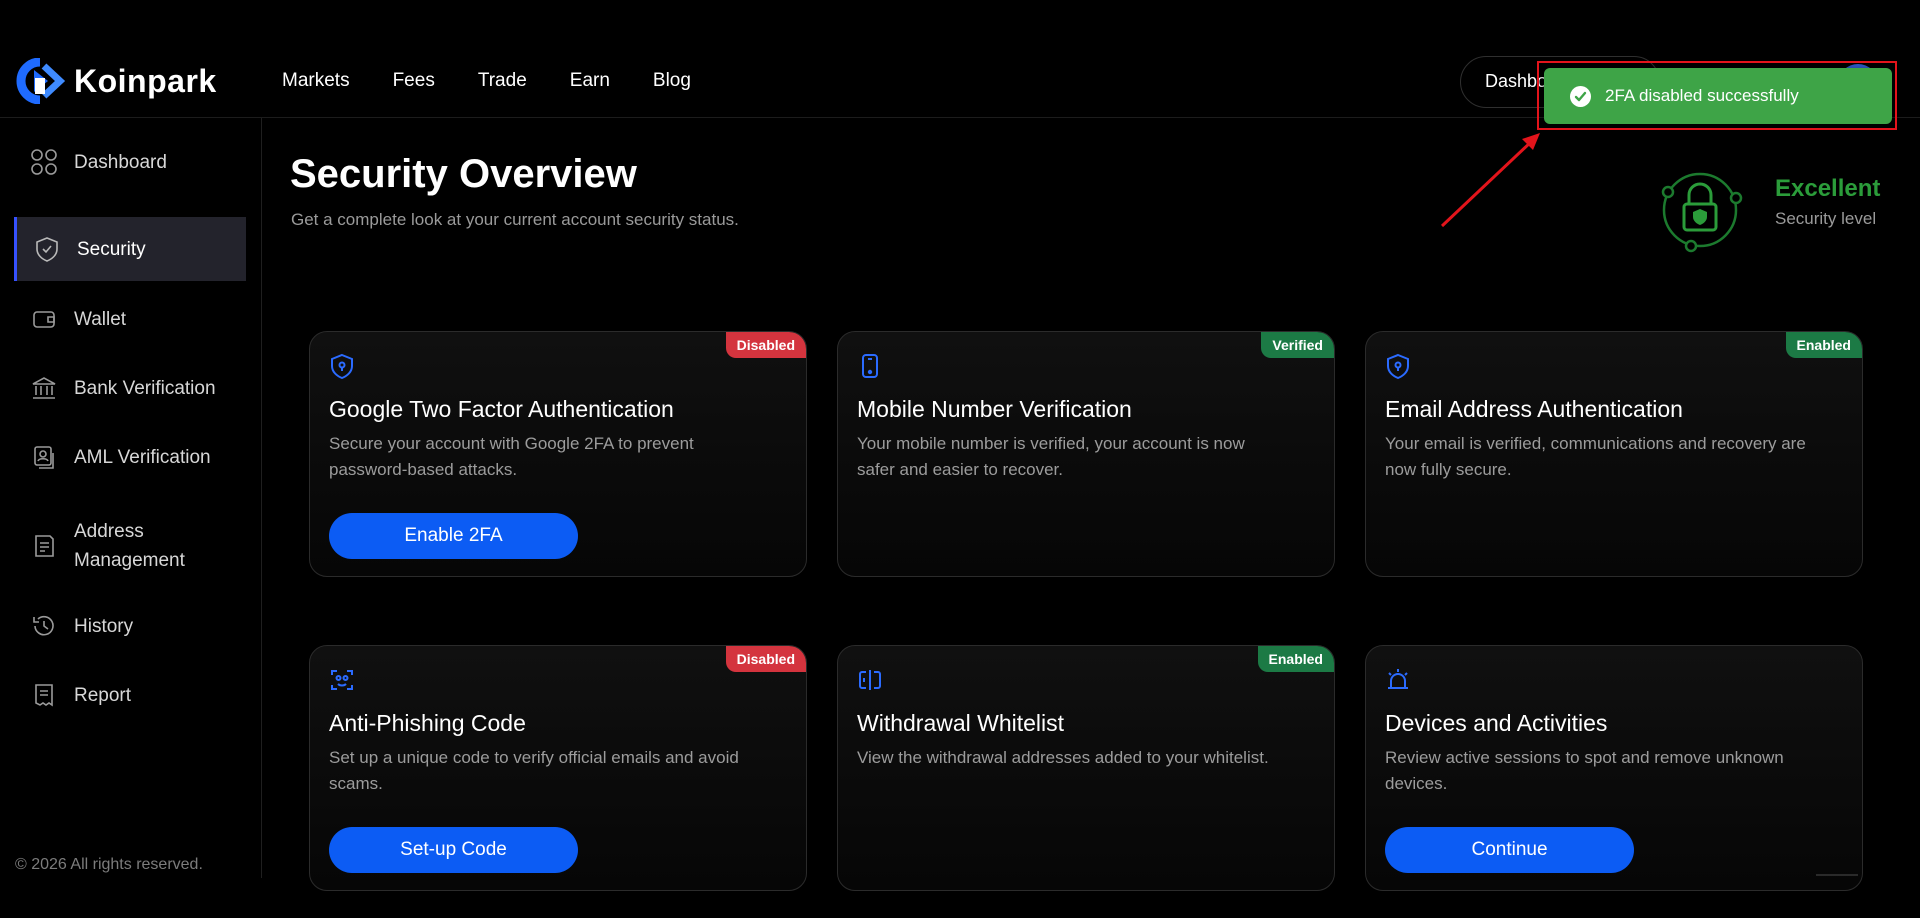 The width and height of the screenshot is (1920, 918). What do you see at coordinates (342, 680) in the screenshot?
I see `face-scan-icon` at bounding box center [342, 680].